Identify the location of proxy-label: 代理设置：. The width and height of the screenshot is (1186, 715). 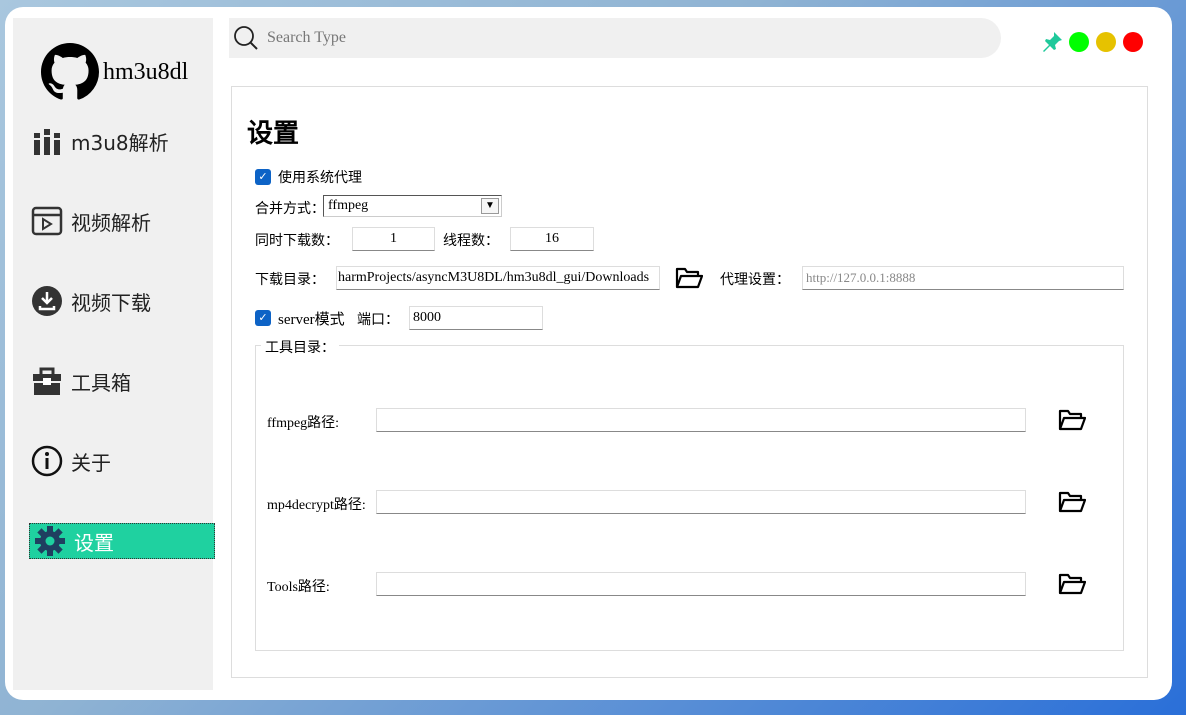
(755, 280).